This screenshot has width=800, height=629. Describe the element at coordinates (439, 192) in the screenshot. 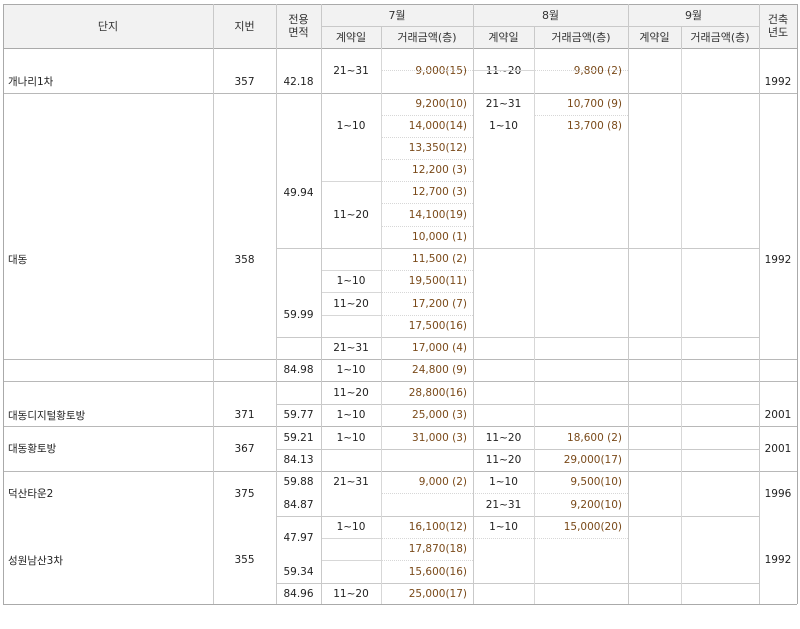

I see `july-amount: 12,700 (3)` at that location.